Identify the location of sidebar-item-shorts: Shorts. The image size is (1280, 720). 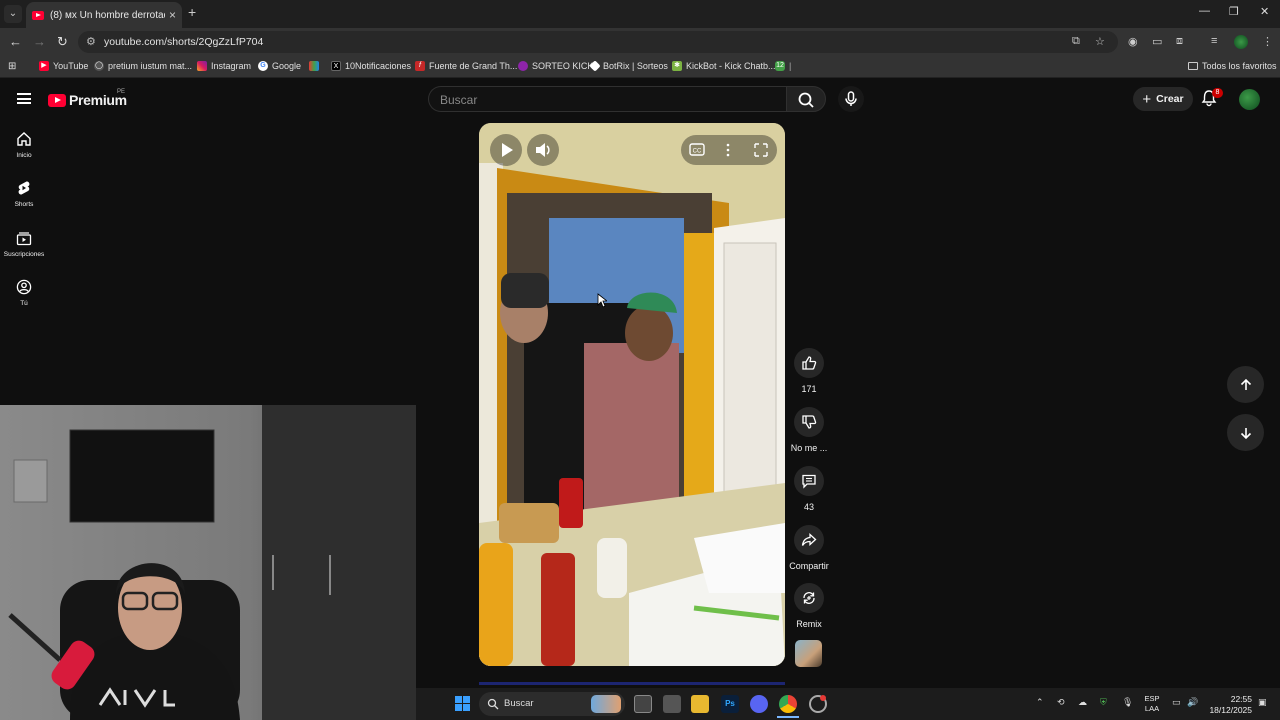
(24, 194).